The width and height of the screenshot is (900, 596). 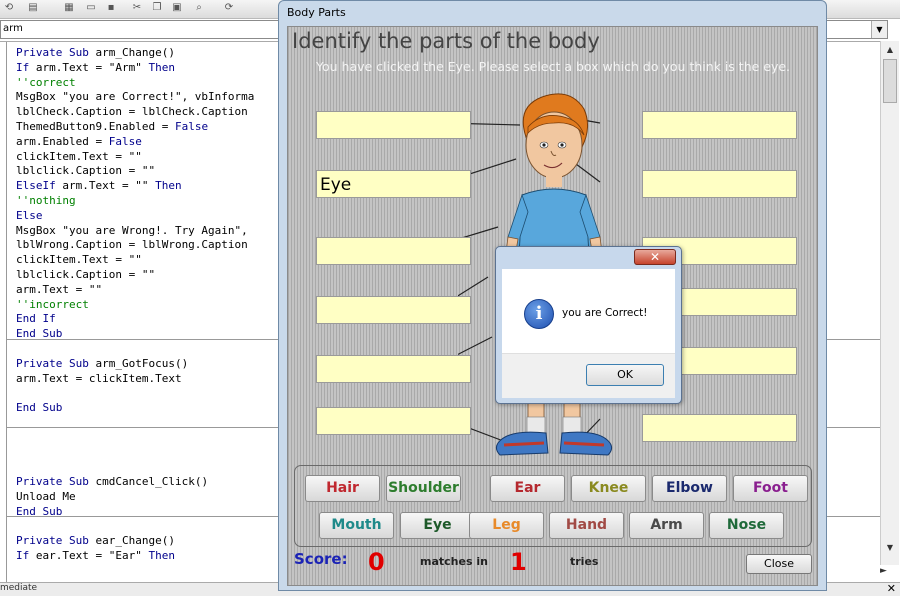 What do you see at coordinates (135, 83) in the screenshot?
I see `code-line: ''correct` at bounding box center [135, 83].